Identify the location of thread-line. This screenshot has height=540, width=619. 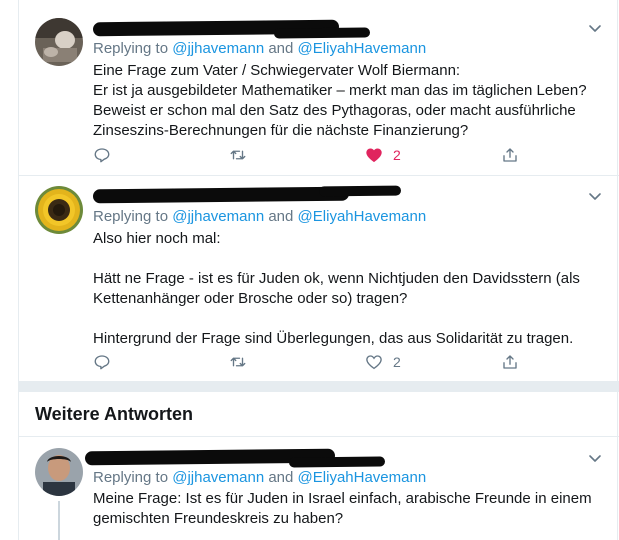
(59, 520).